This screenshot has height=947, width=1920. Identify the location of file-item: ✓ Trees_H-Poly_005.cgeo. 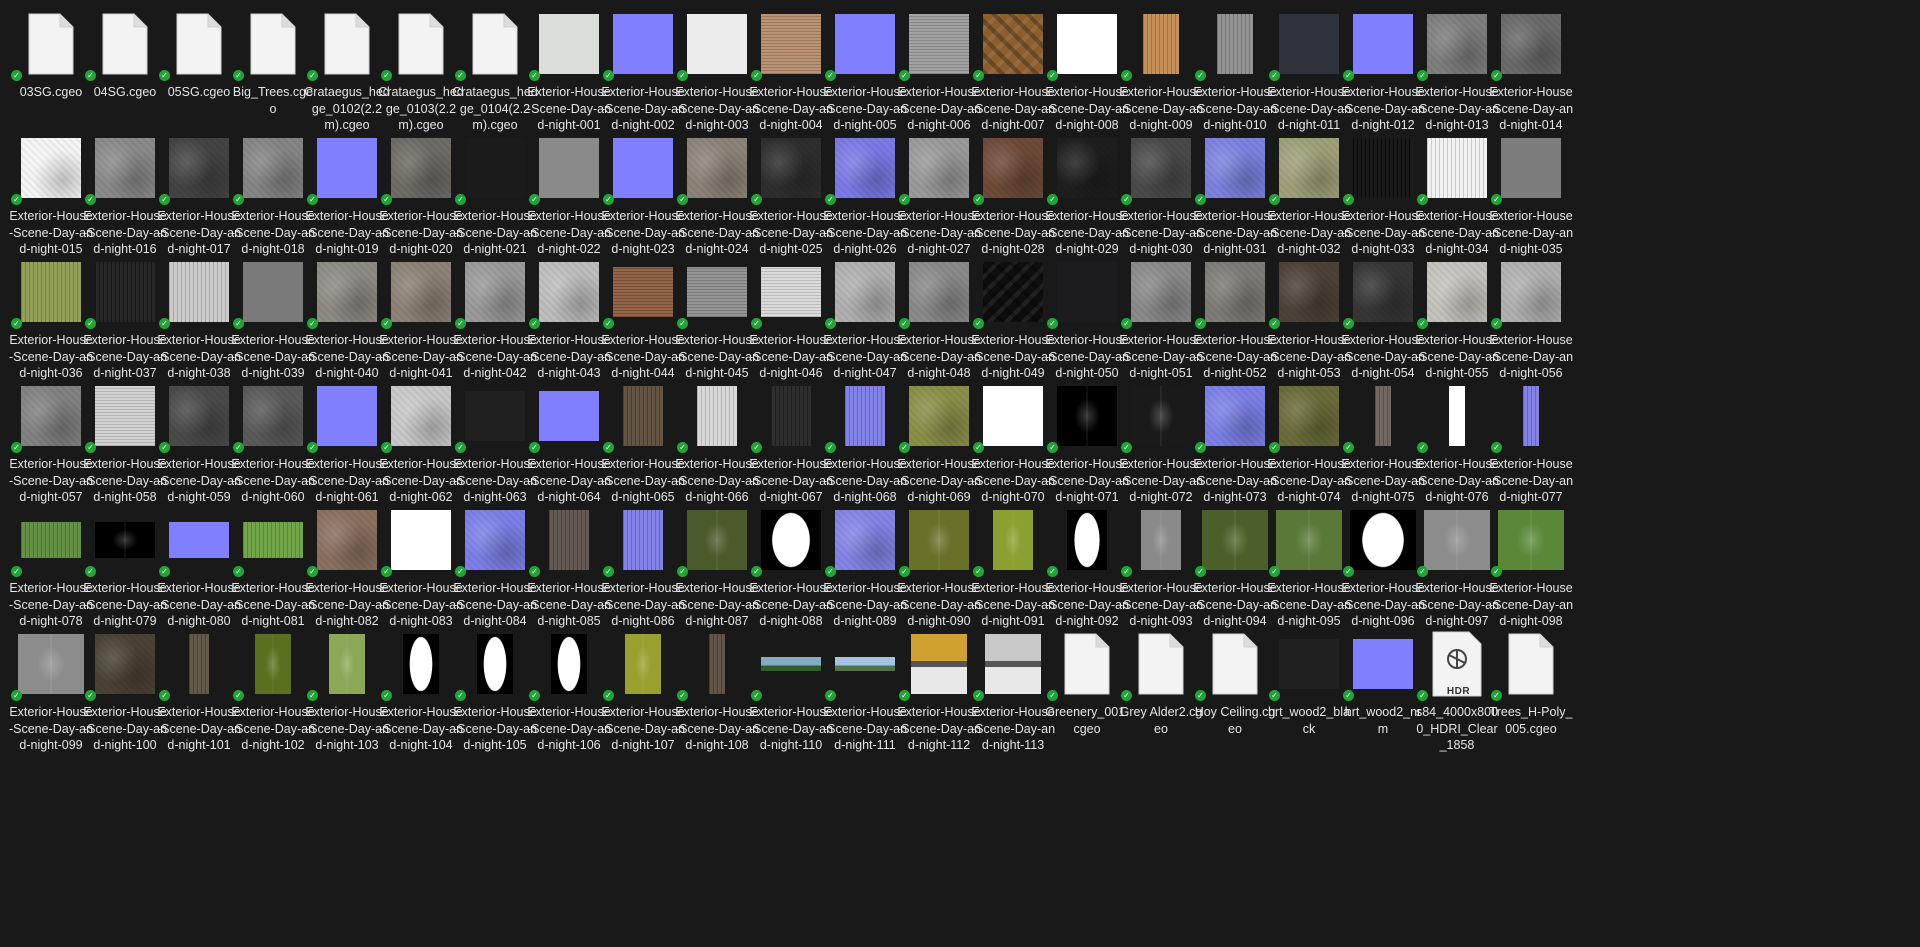
(1531, 699).